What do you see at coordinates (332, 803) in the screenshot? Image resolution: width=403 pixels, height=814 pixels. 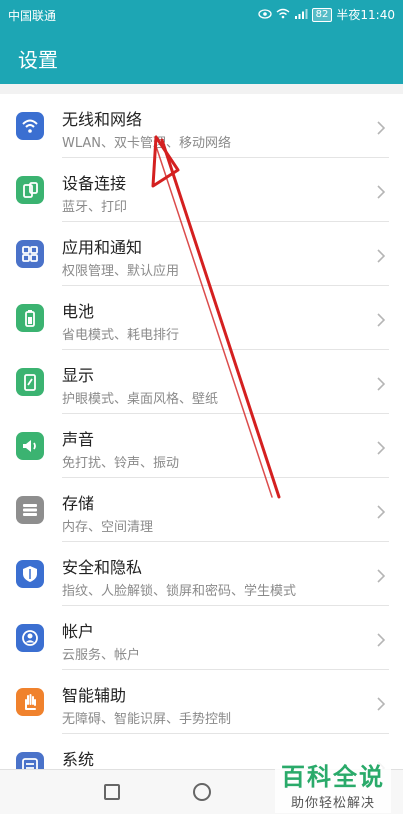 I see `watermark-slogan: 助你轻松解决` at bounding box center [332, 803].